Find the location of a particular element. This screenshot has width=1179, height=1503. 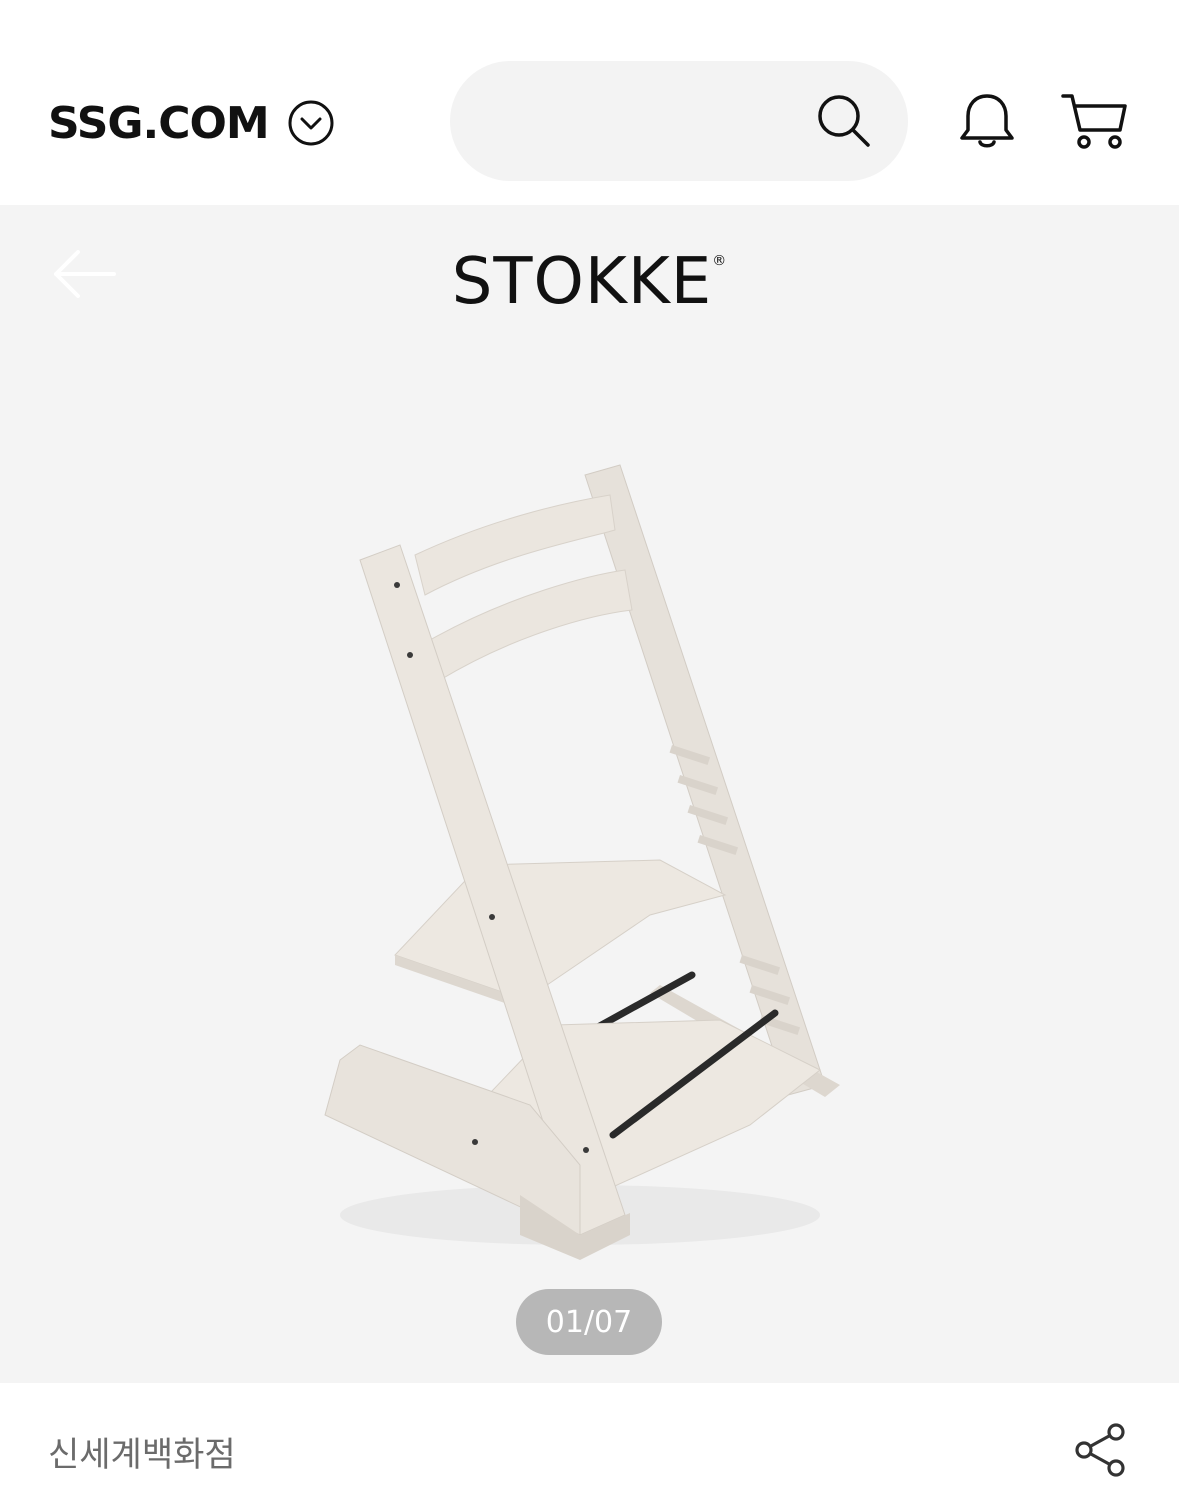

search-input is located at coordinates (679, 121).